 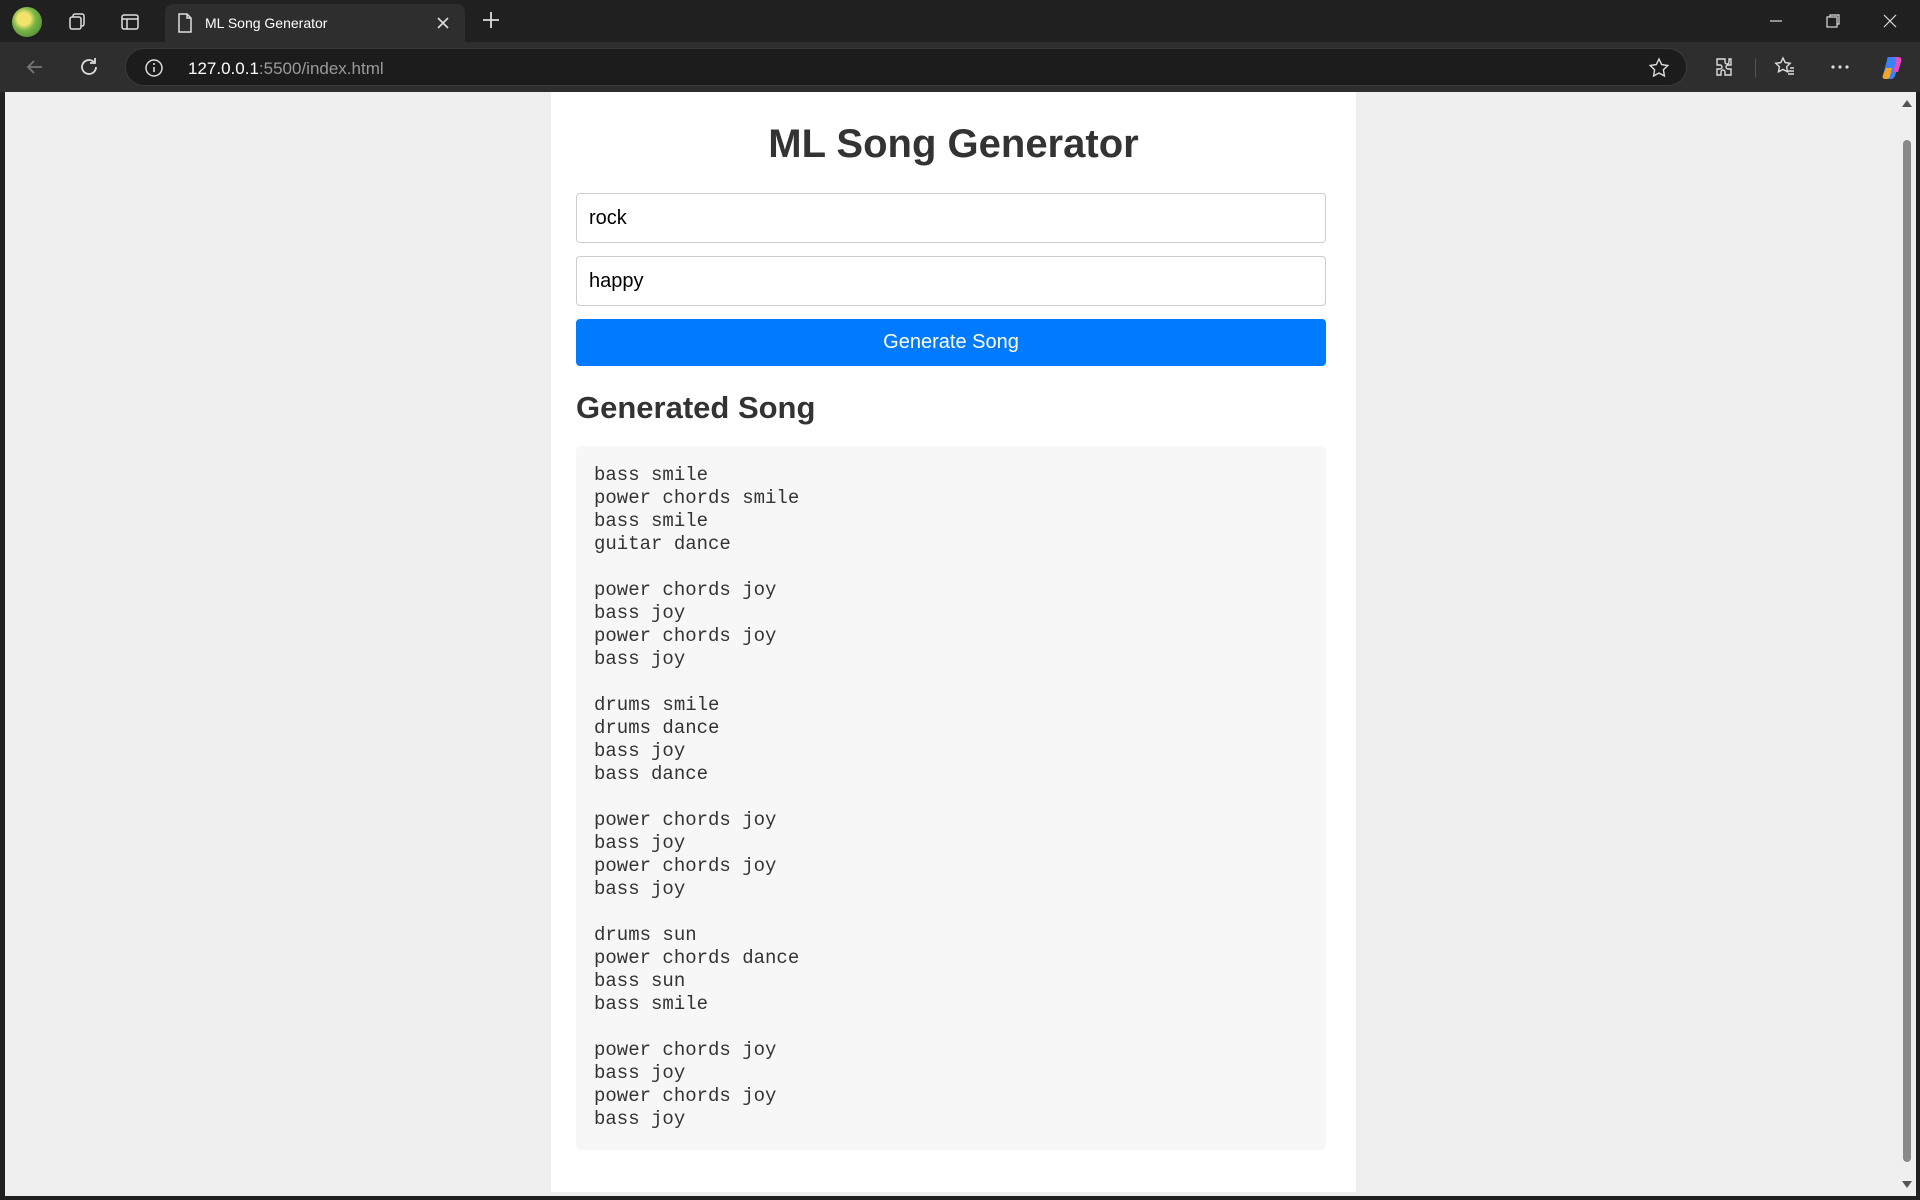 I want to click on generate-song-button: Generate Song, so click(x=951, y=342).